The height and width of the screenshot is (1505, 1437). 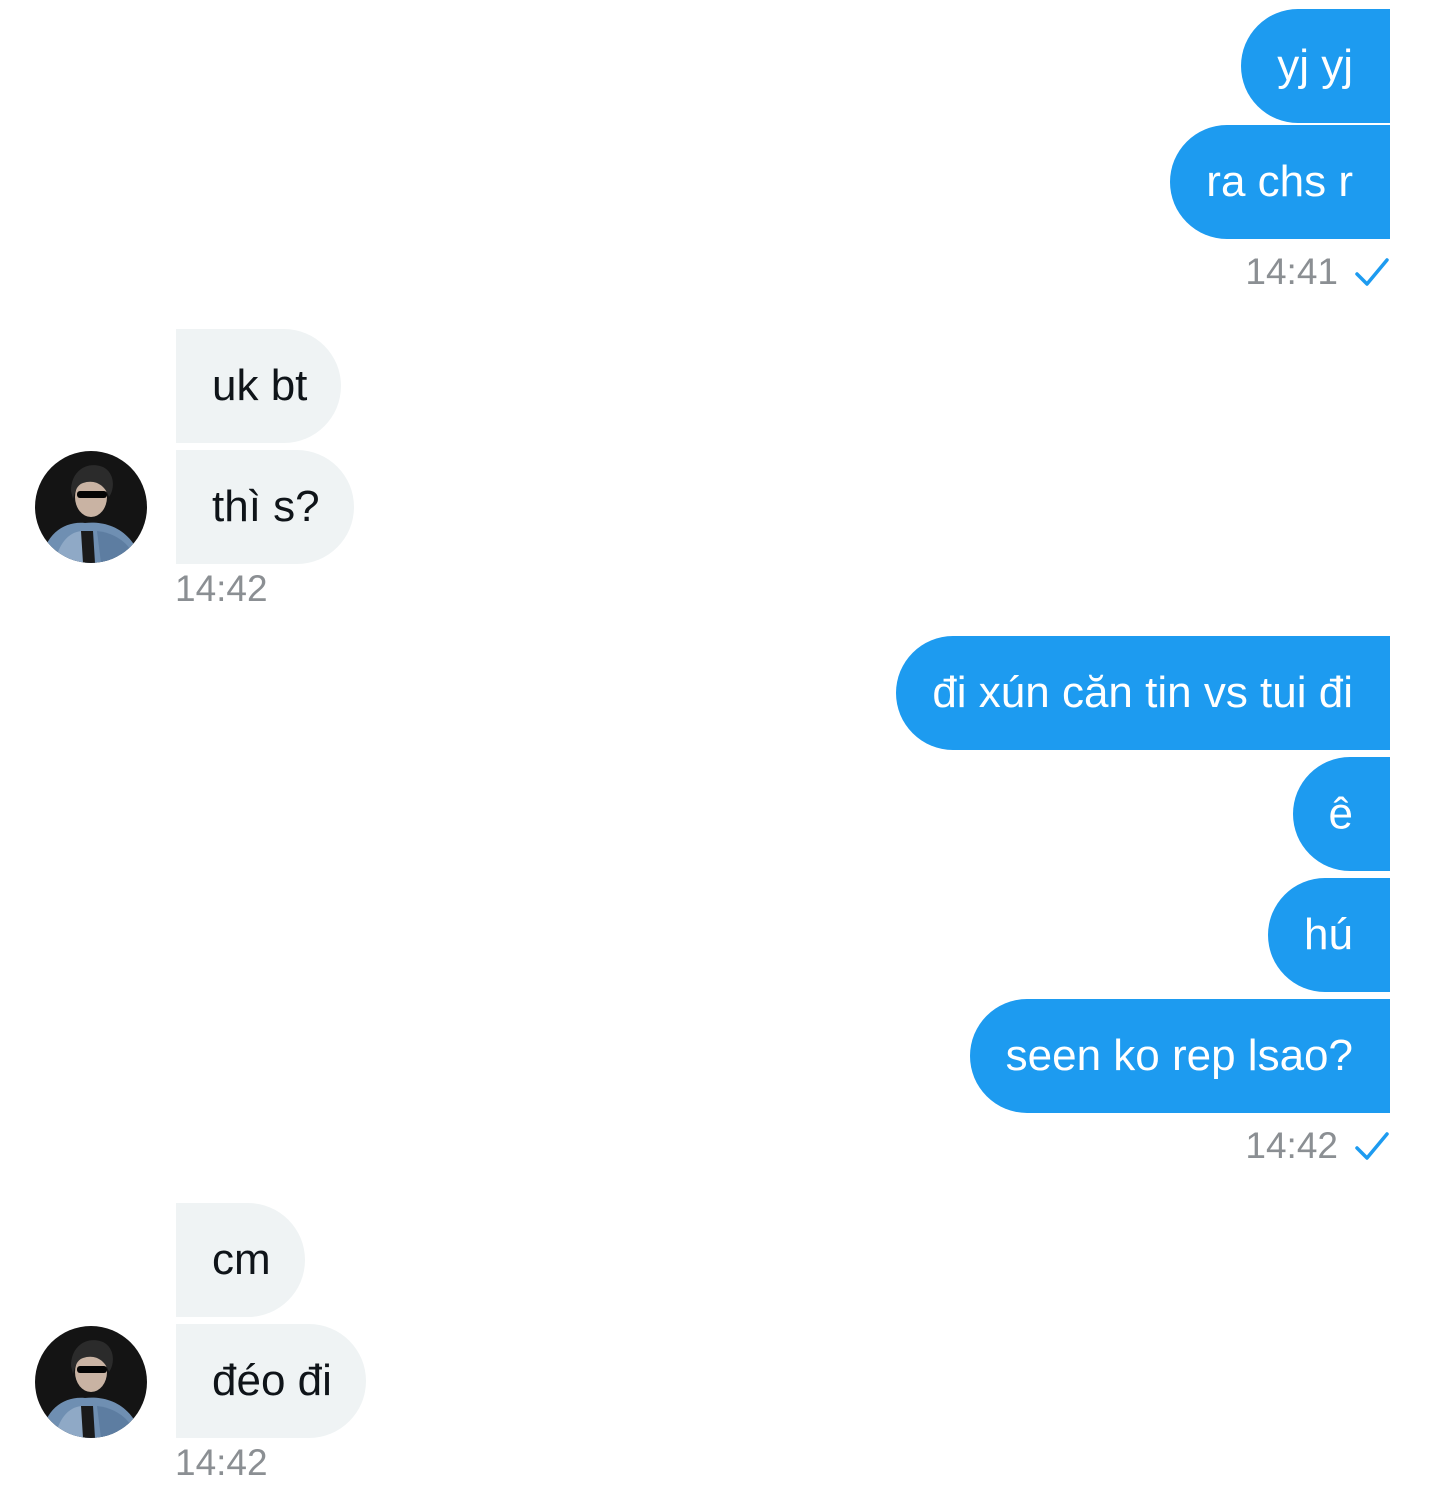 I want to click on message-text: đi xún căn tin vs tui đi, so click(x=1142, y=692).